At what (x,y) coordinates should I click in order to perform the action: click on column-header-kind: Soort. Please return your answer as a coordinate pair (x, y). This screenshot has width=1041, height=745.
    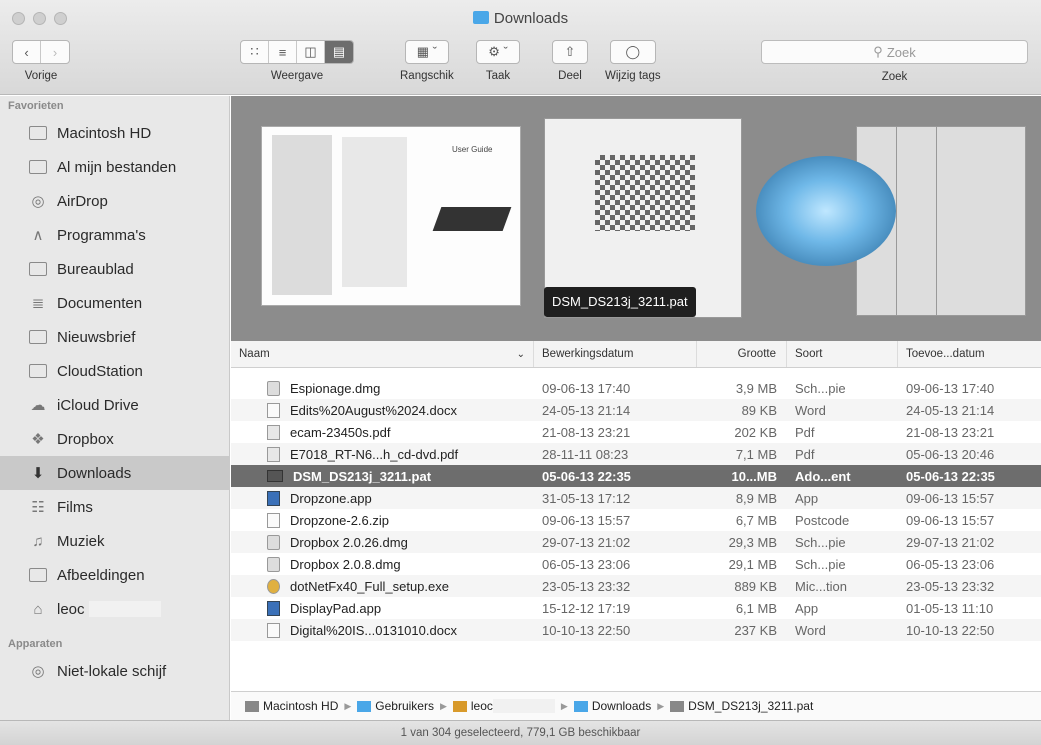
    Looking at the image, I should click on (842, 354).